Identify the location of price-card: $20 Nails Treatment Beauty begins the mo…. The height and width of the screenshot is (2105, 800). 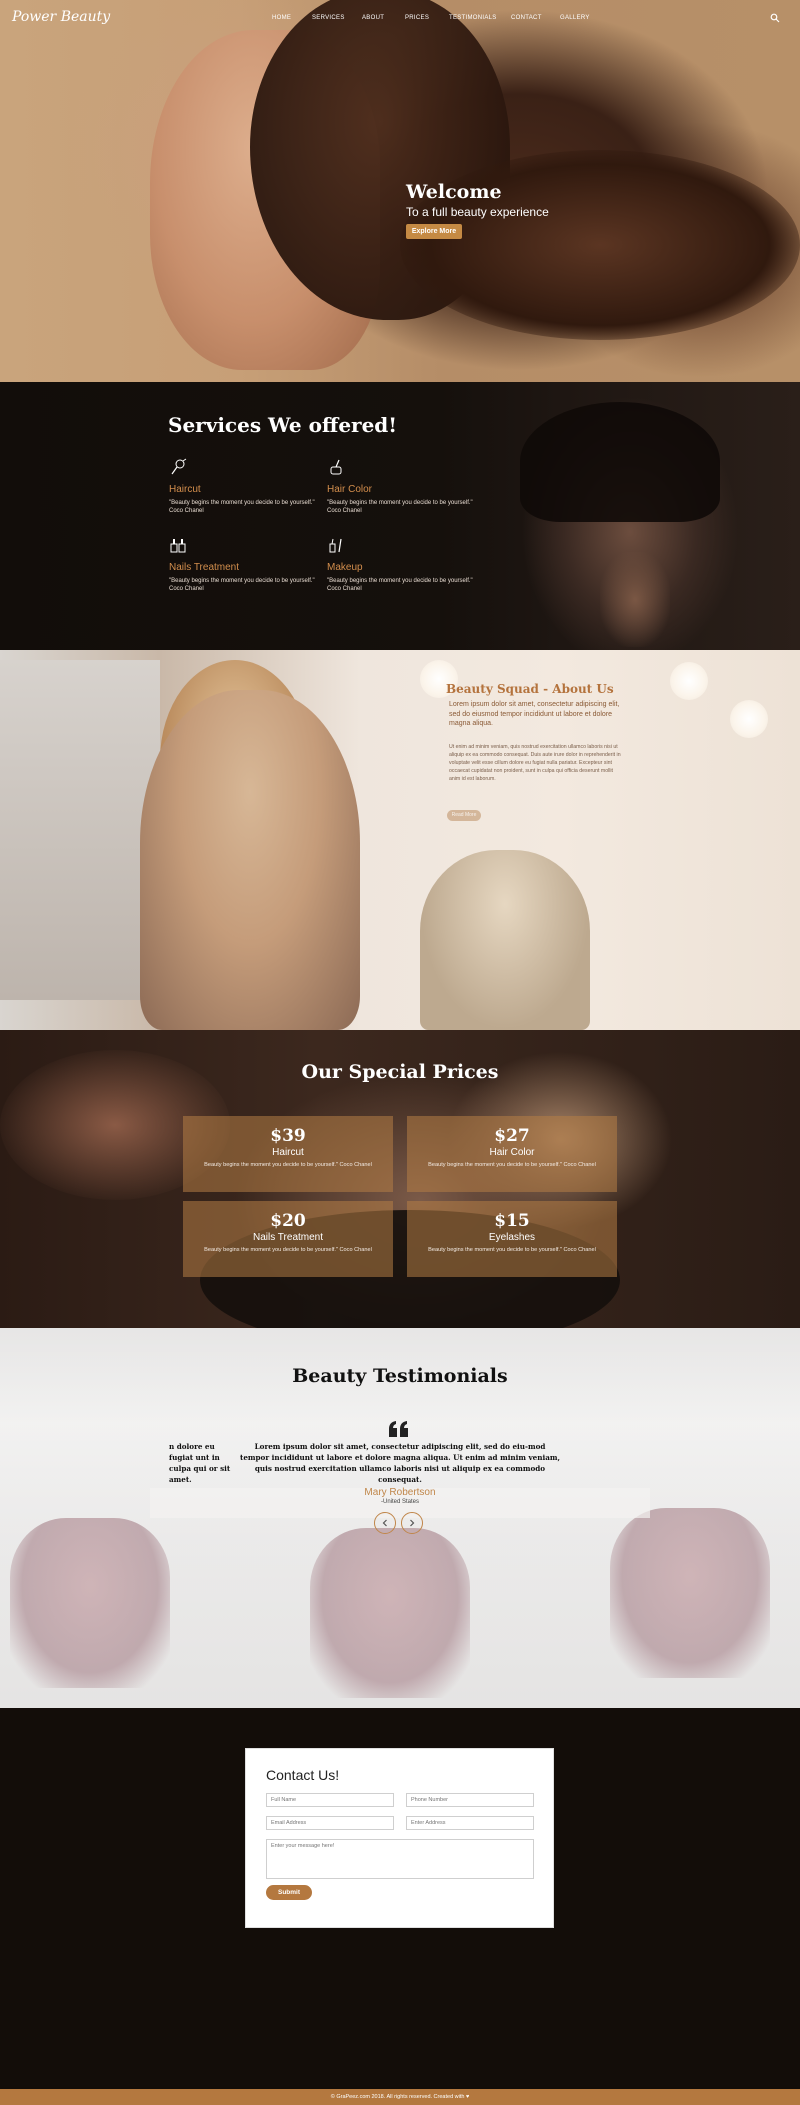
(288, 1239).